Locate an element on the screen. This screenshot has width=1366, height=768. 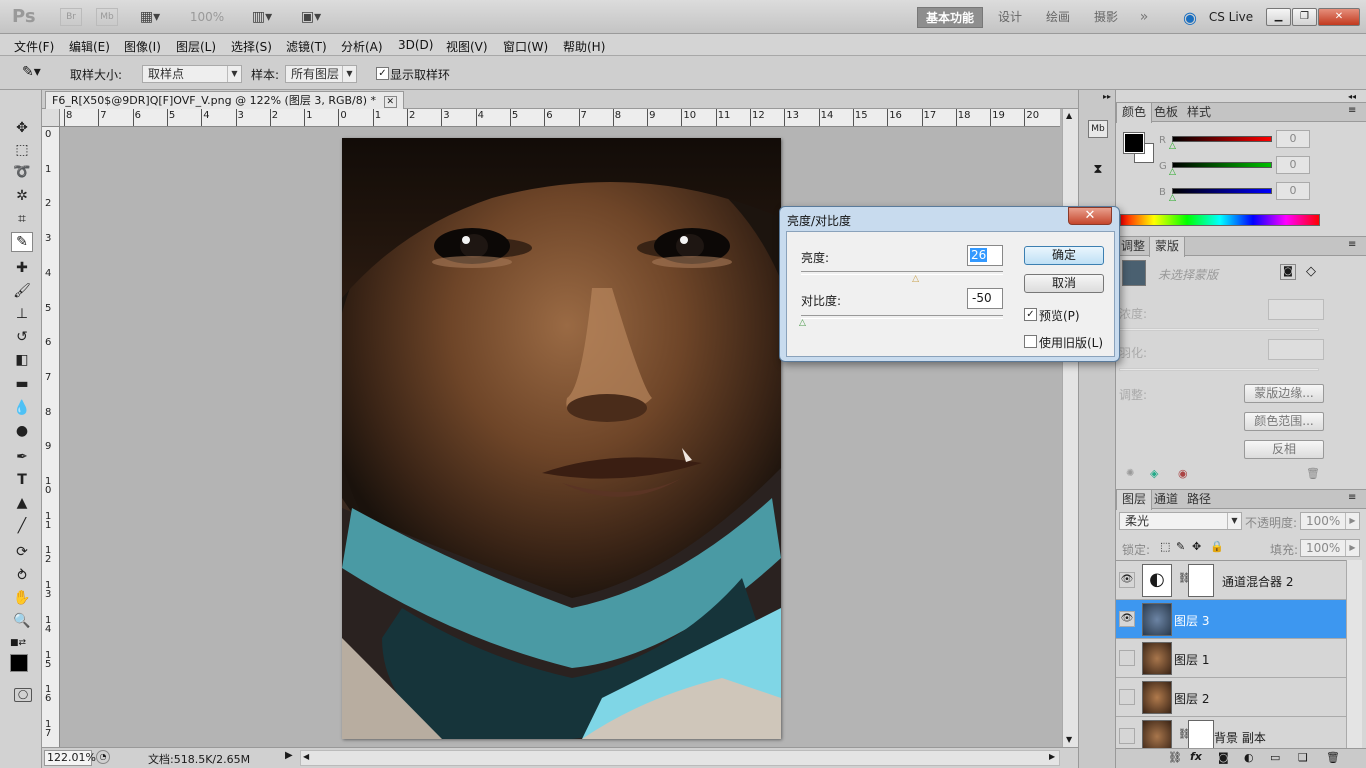
sample-size-select: 取样点 ▼ is located at coordinates (192, 74).